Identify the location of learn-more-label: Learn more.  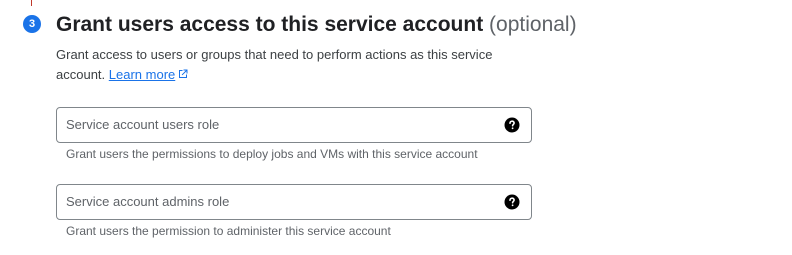
(142, 74).